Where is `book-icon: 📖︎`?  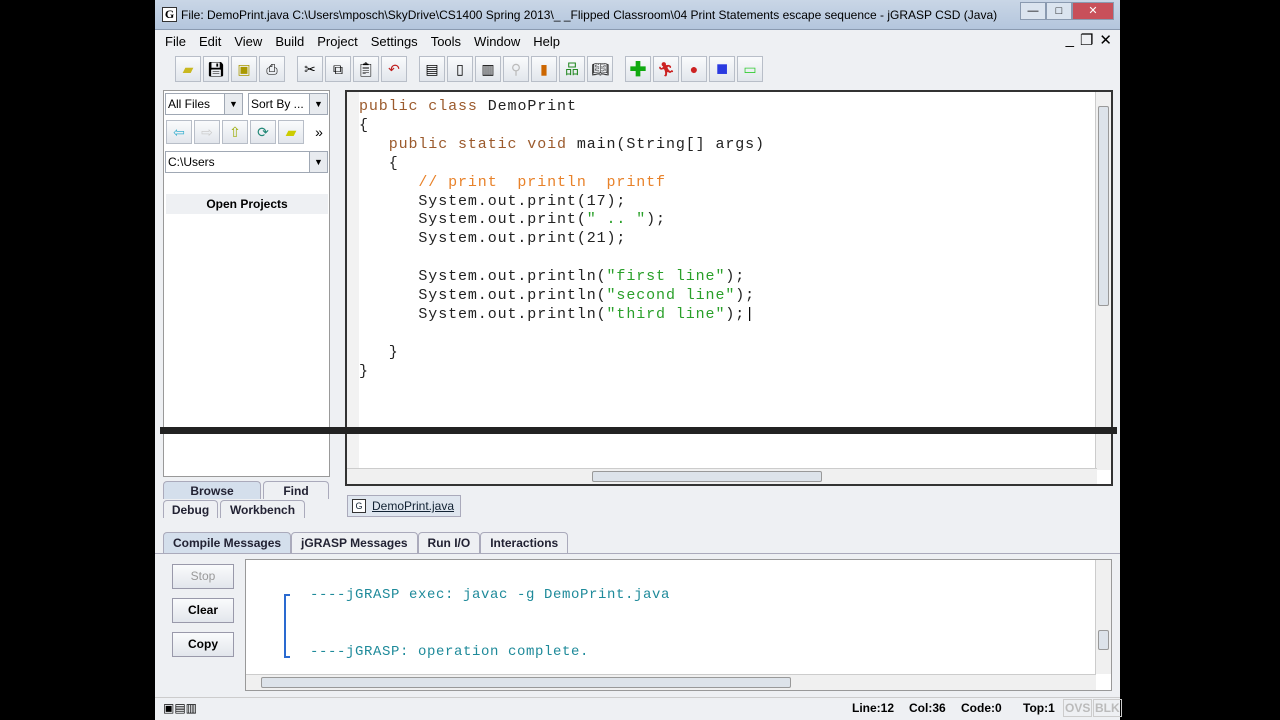
book-icon: 📖︎ is located at coordinates (600, 69).